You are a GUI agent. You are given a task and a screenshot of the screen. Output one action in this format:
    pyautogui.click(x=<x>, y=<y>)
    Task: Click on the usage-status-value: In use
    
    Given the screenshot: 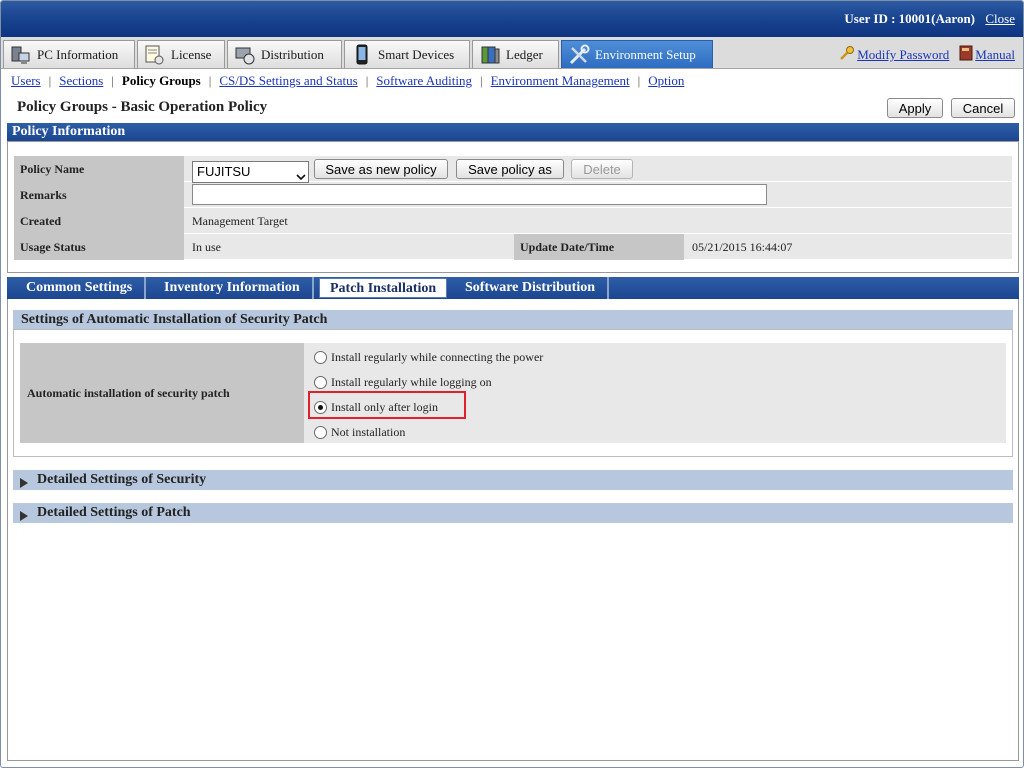 What is the action you would take?
    pyautogui.click(x=206, y=247)
    